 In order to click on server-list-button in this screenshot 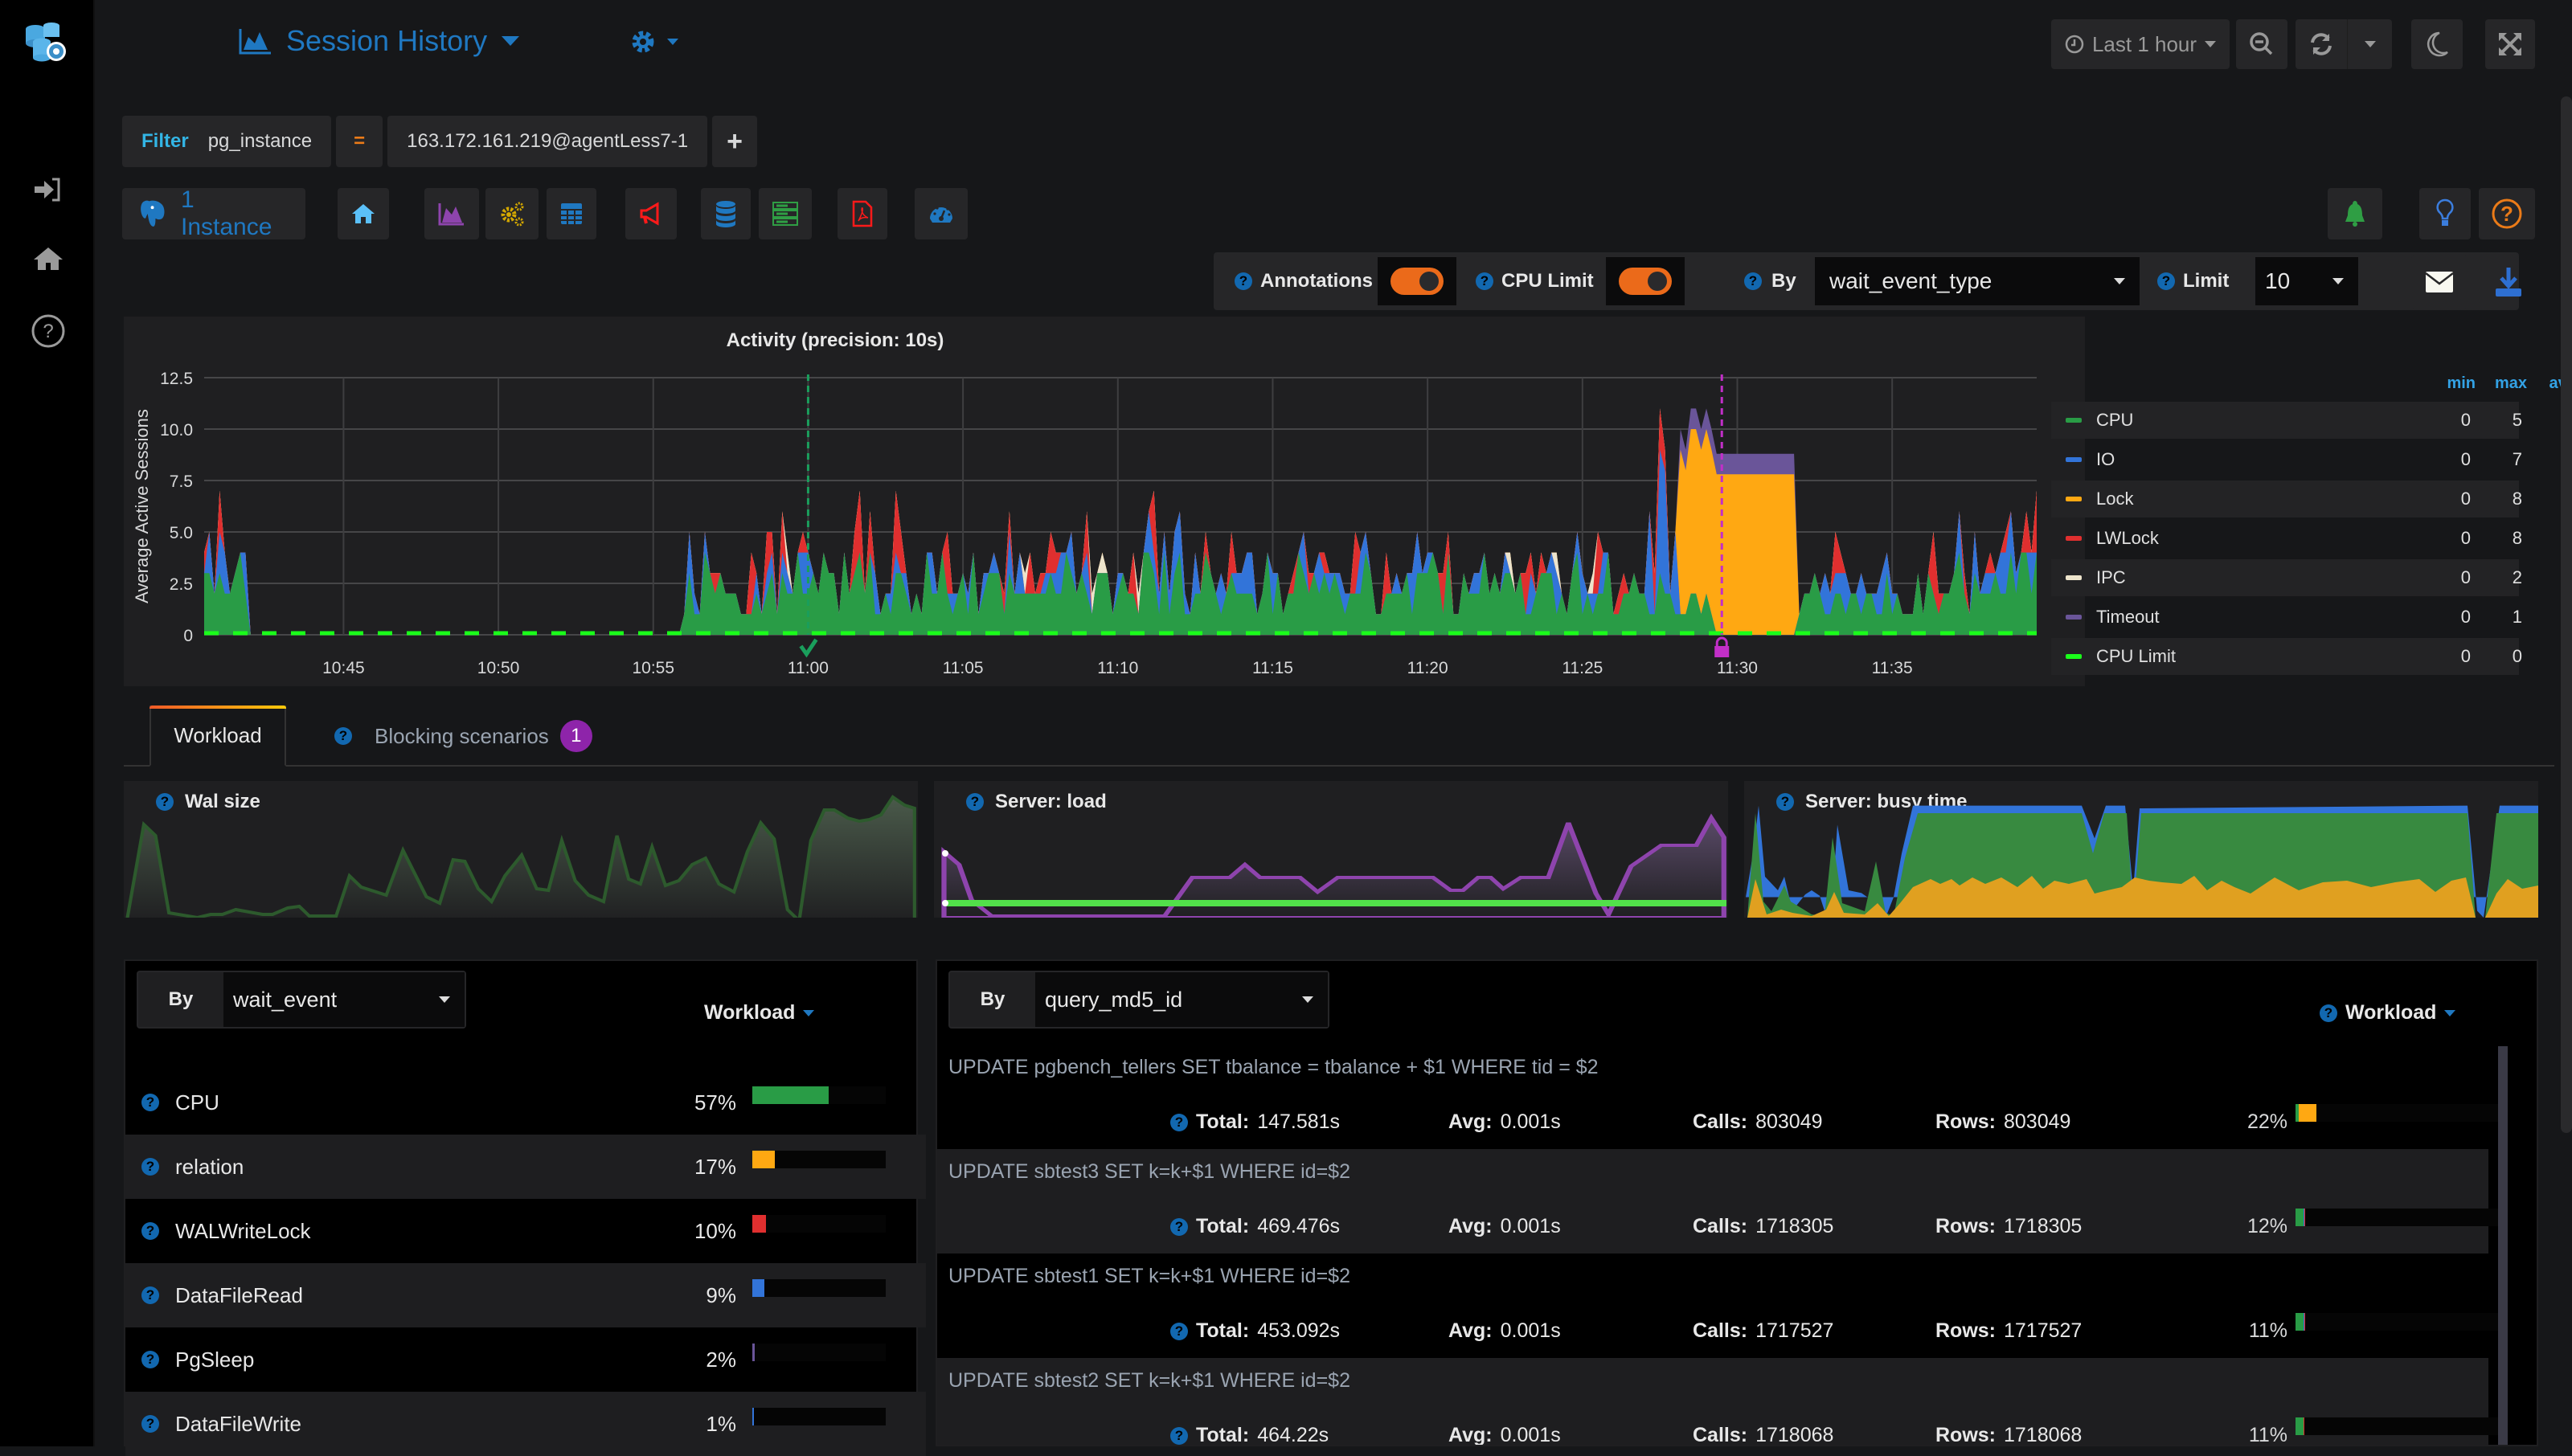, I will do `click(785, 213)`.